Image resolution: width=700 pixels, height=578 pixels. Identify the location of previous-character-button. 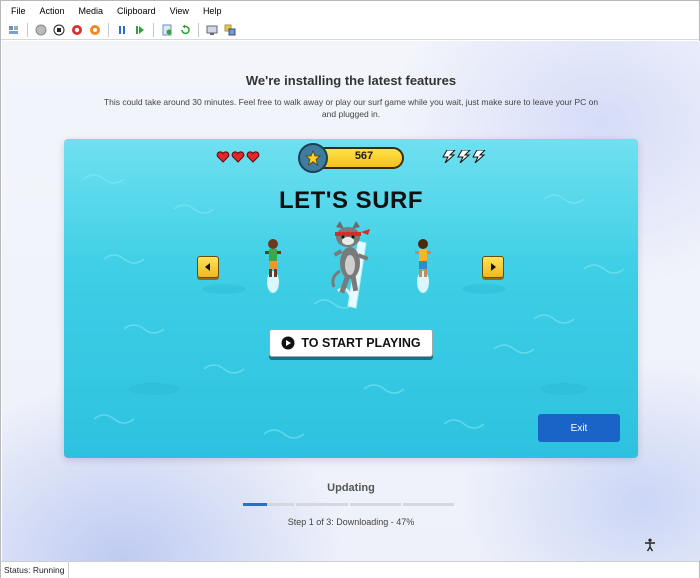
(208, 267).